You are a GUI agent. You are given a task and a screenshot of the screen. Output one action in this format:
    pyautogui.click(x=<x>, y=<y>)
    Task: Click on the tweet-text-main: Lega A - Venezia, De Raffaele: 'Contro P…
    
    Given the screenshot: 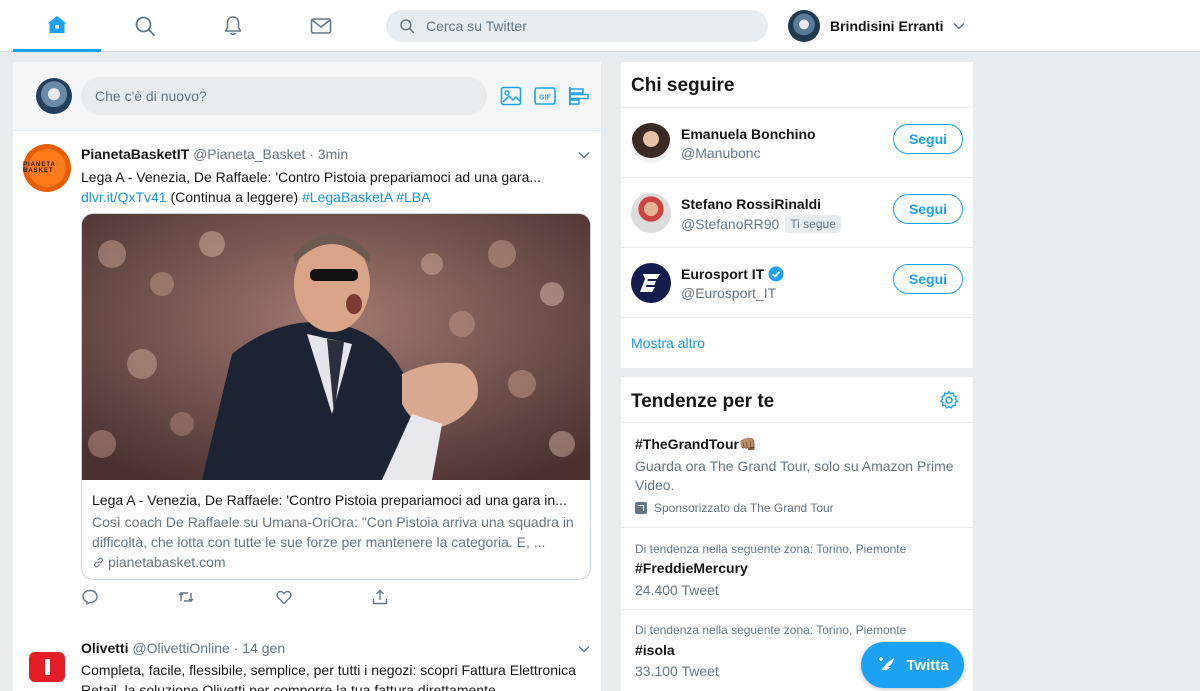 What is the action you would take?
    pyautogui.click(x=311, y=177)
    